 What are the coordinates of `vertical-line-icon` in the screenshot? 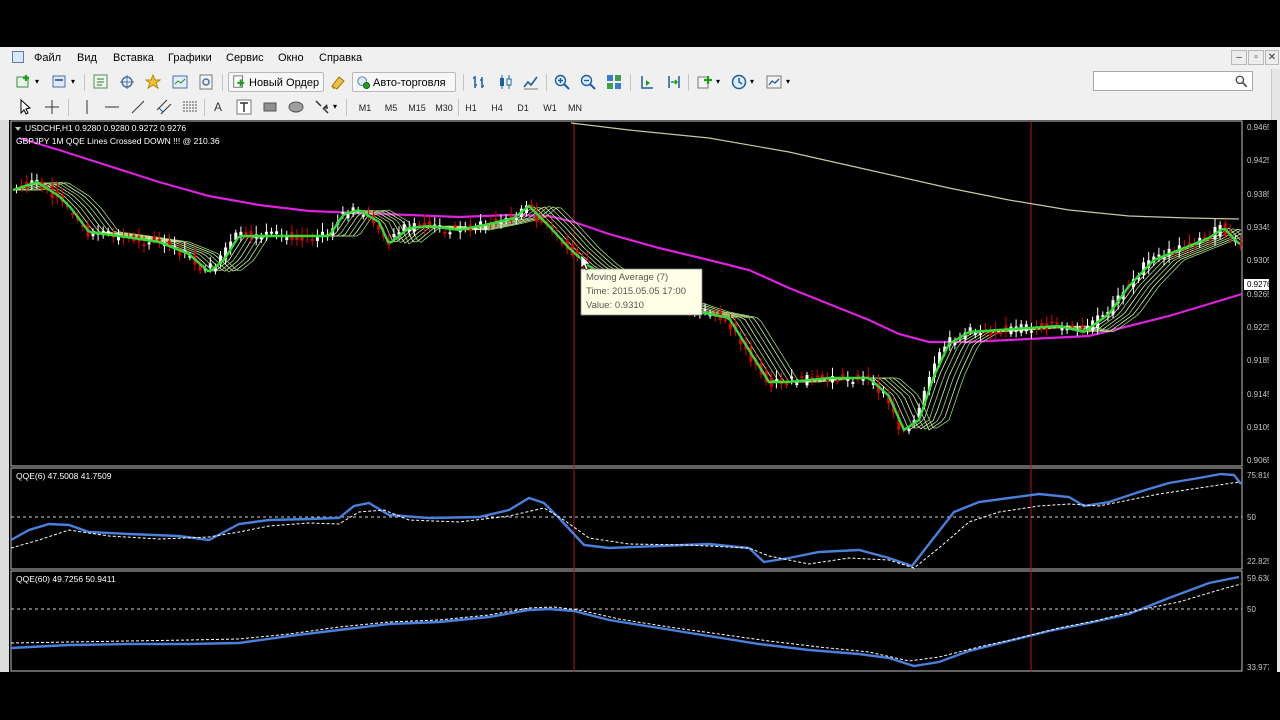 It's located at (87, 107).